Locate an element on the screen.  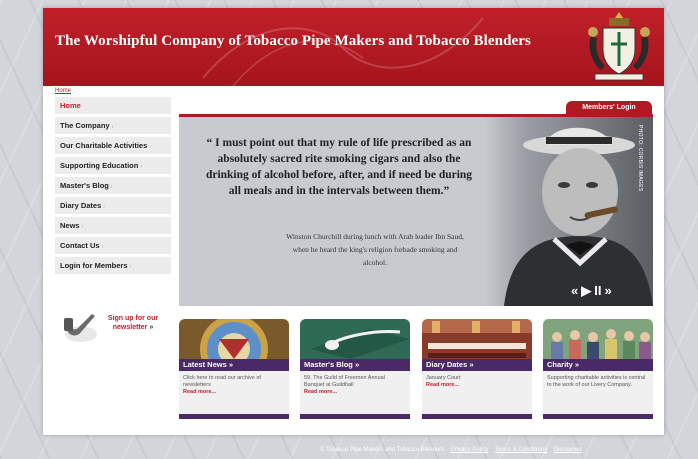
group-photo-image is located at coordinates (598, 339).